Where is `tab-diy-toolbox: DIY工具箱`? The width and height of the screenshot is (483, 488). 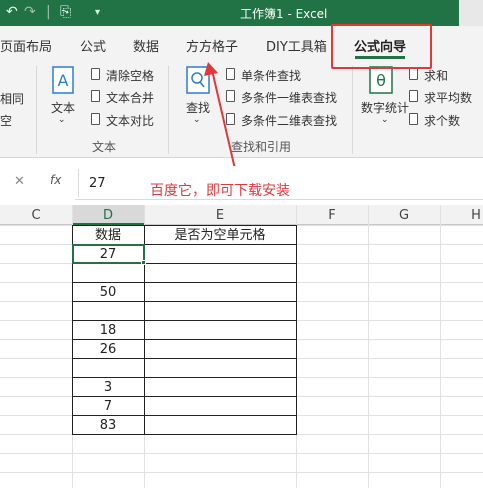
tab-diy-toolbox: DIY工具箱 is located at coordinates (296, 45).